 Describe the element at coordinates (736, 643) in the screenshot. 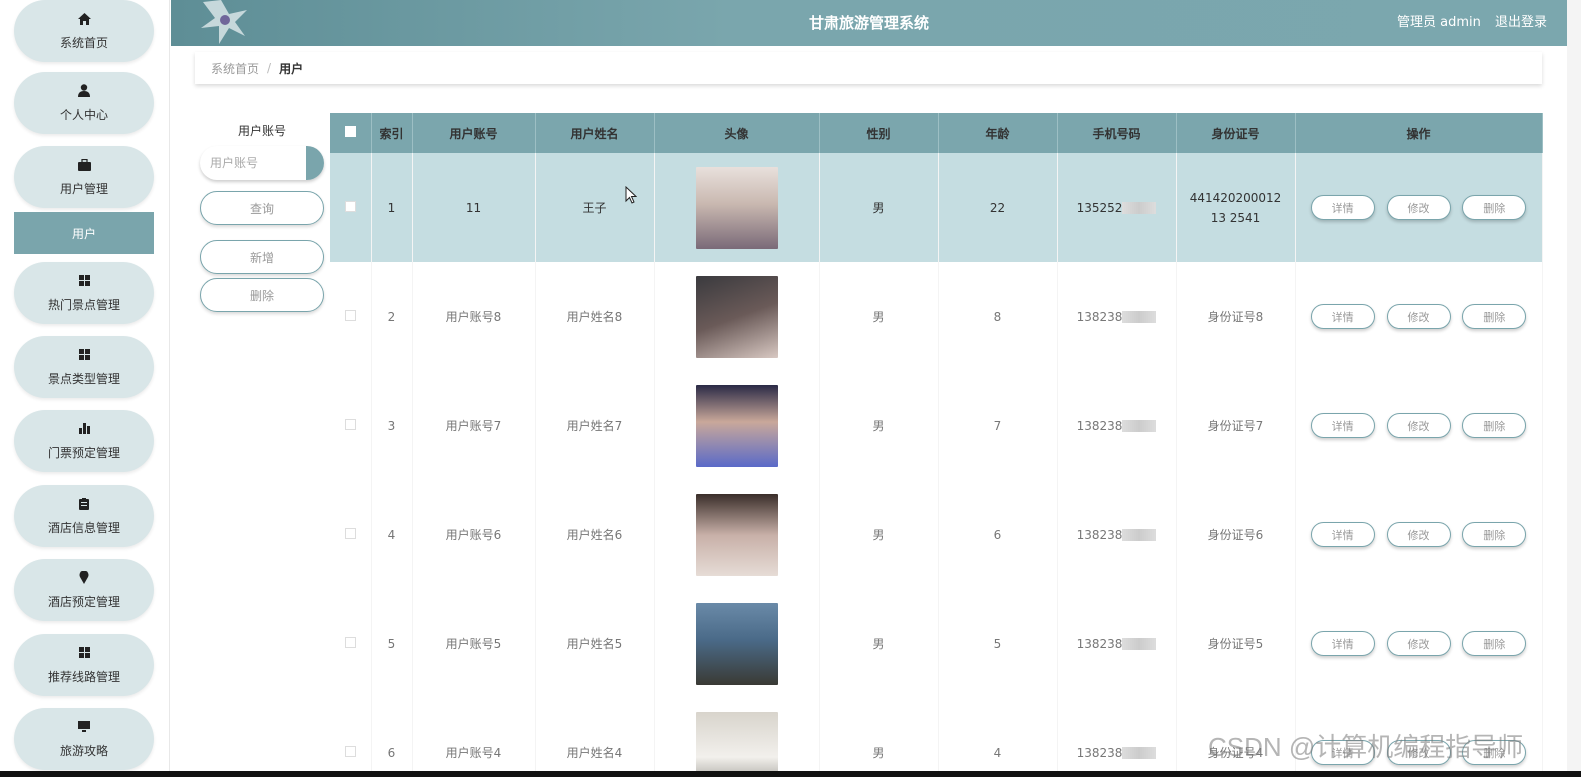

I see `avatar` at that location.